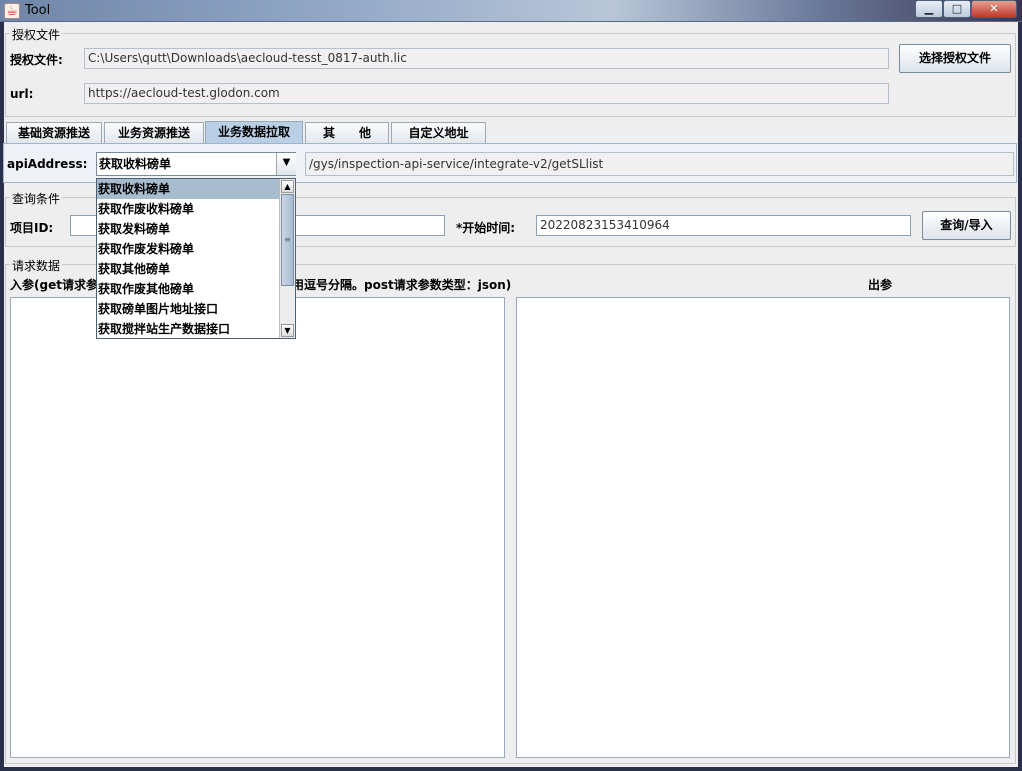 This screenshot has width=1022, height=771. I want to click on dropdown-scrollbar: ▲ ≡ ▼, so click(287, 258).